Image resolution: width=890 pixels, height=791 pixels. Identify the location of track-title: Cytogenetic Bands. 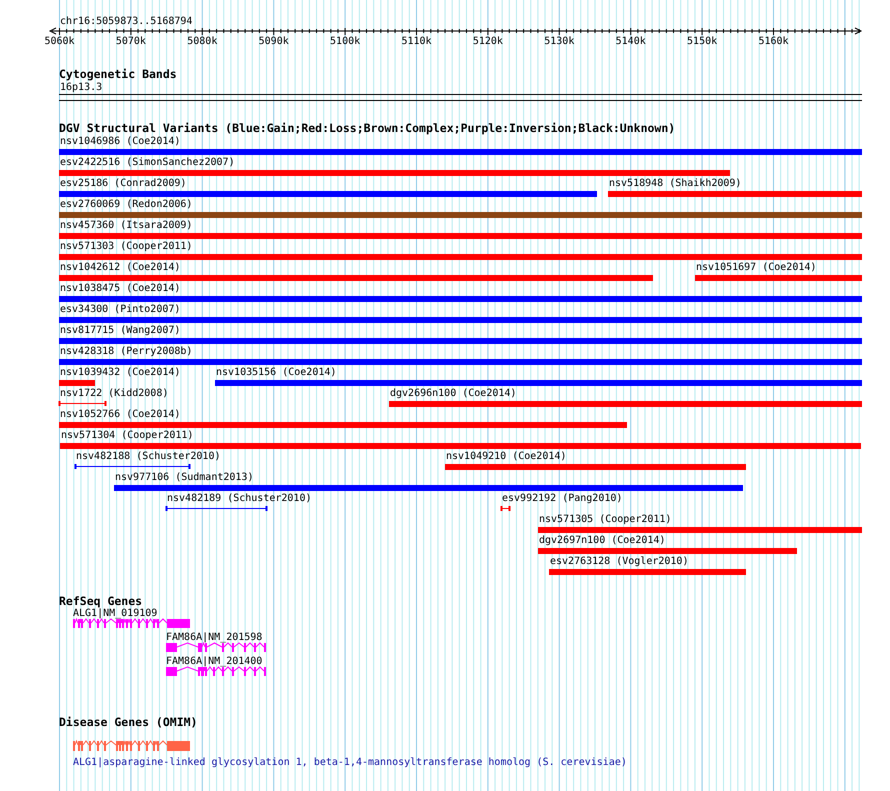
(118, 74).